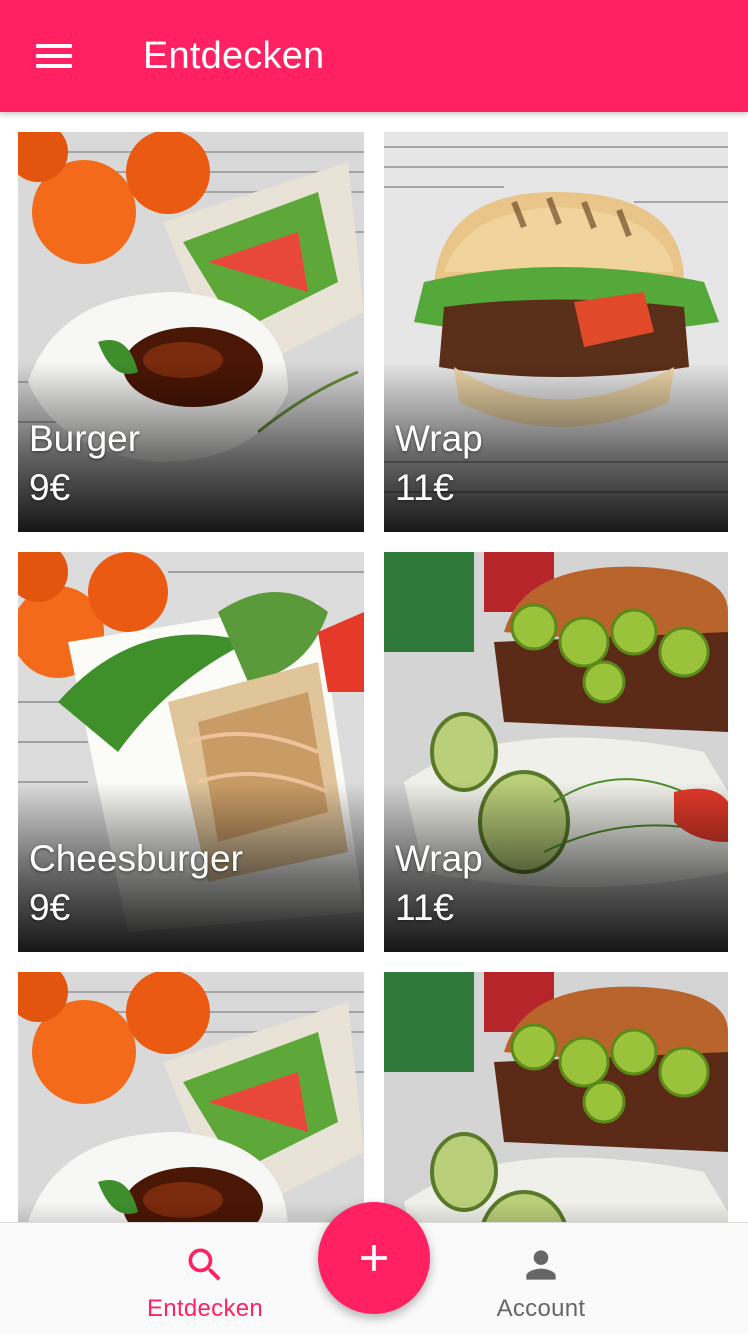 The image size is (748, 1334). Describe the element at coordinates (191, 752) in the screenshot. I see `product-card: Cheesburger 9€` at that location.